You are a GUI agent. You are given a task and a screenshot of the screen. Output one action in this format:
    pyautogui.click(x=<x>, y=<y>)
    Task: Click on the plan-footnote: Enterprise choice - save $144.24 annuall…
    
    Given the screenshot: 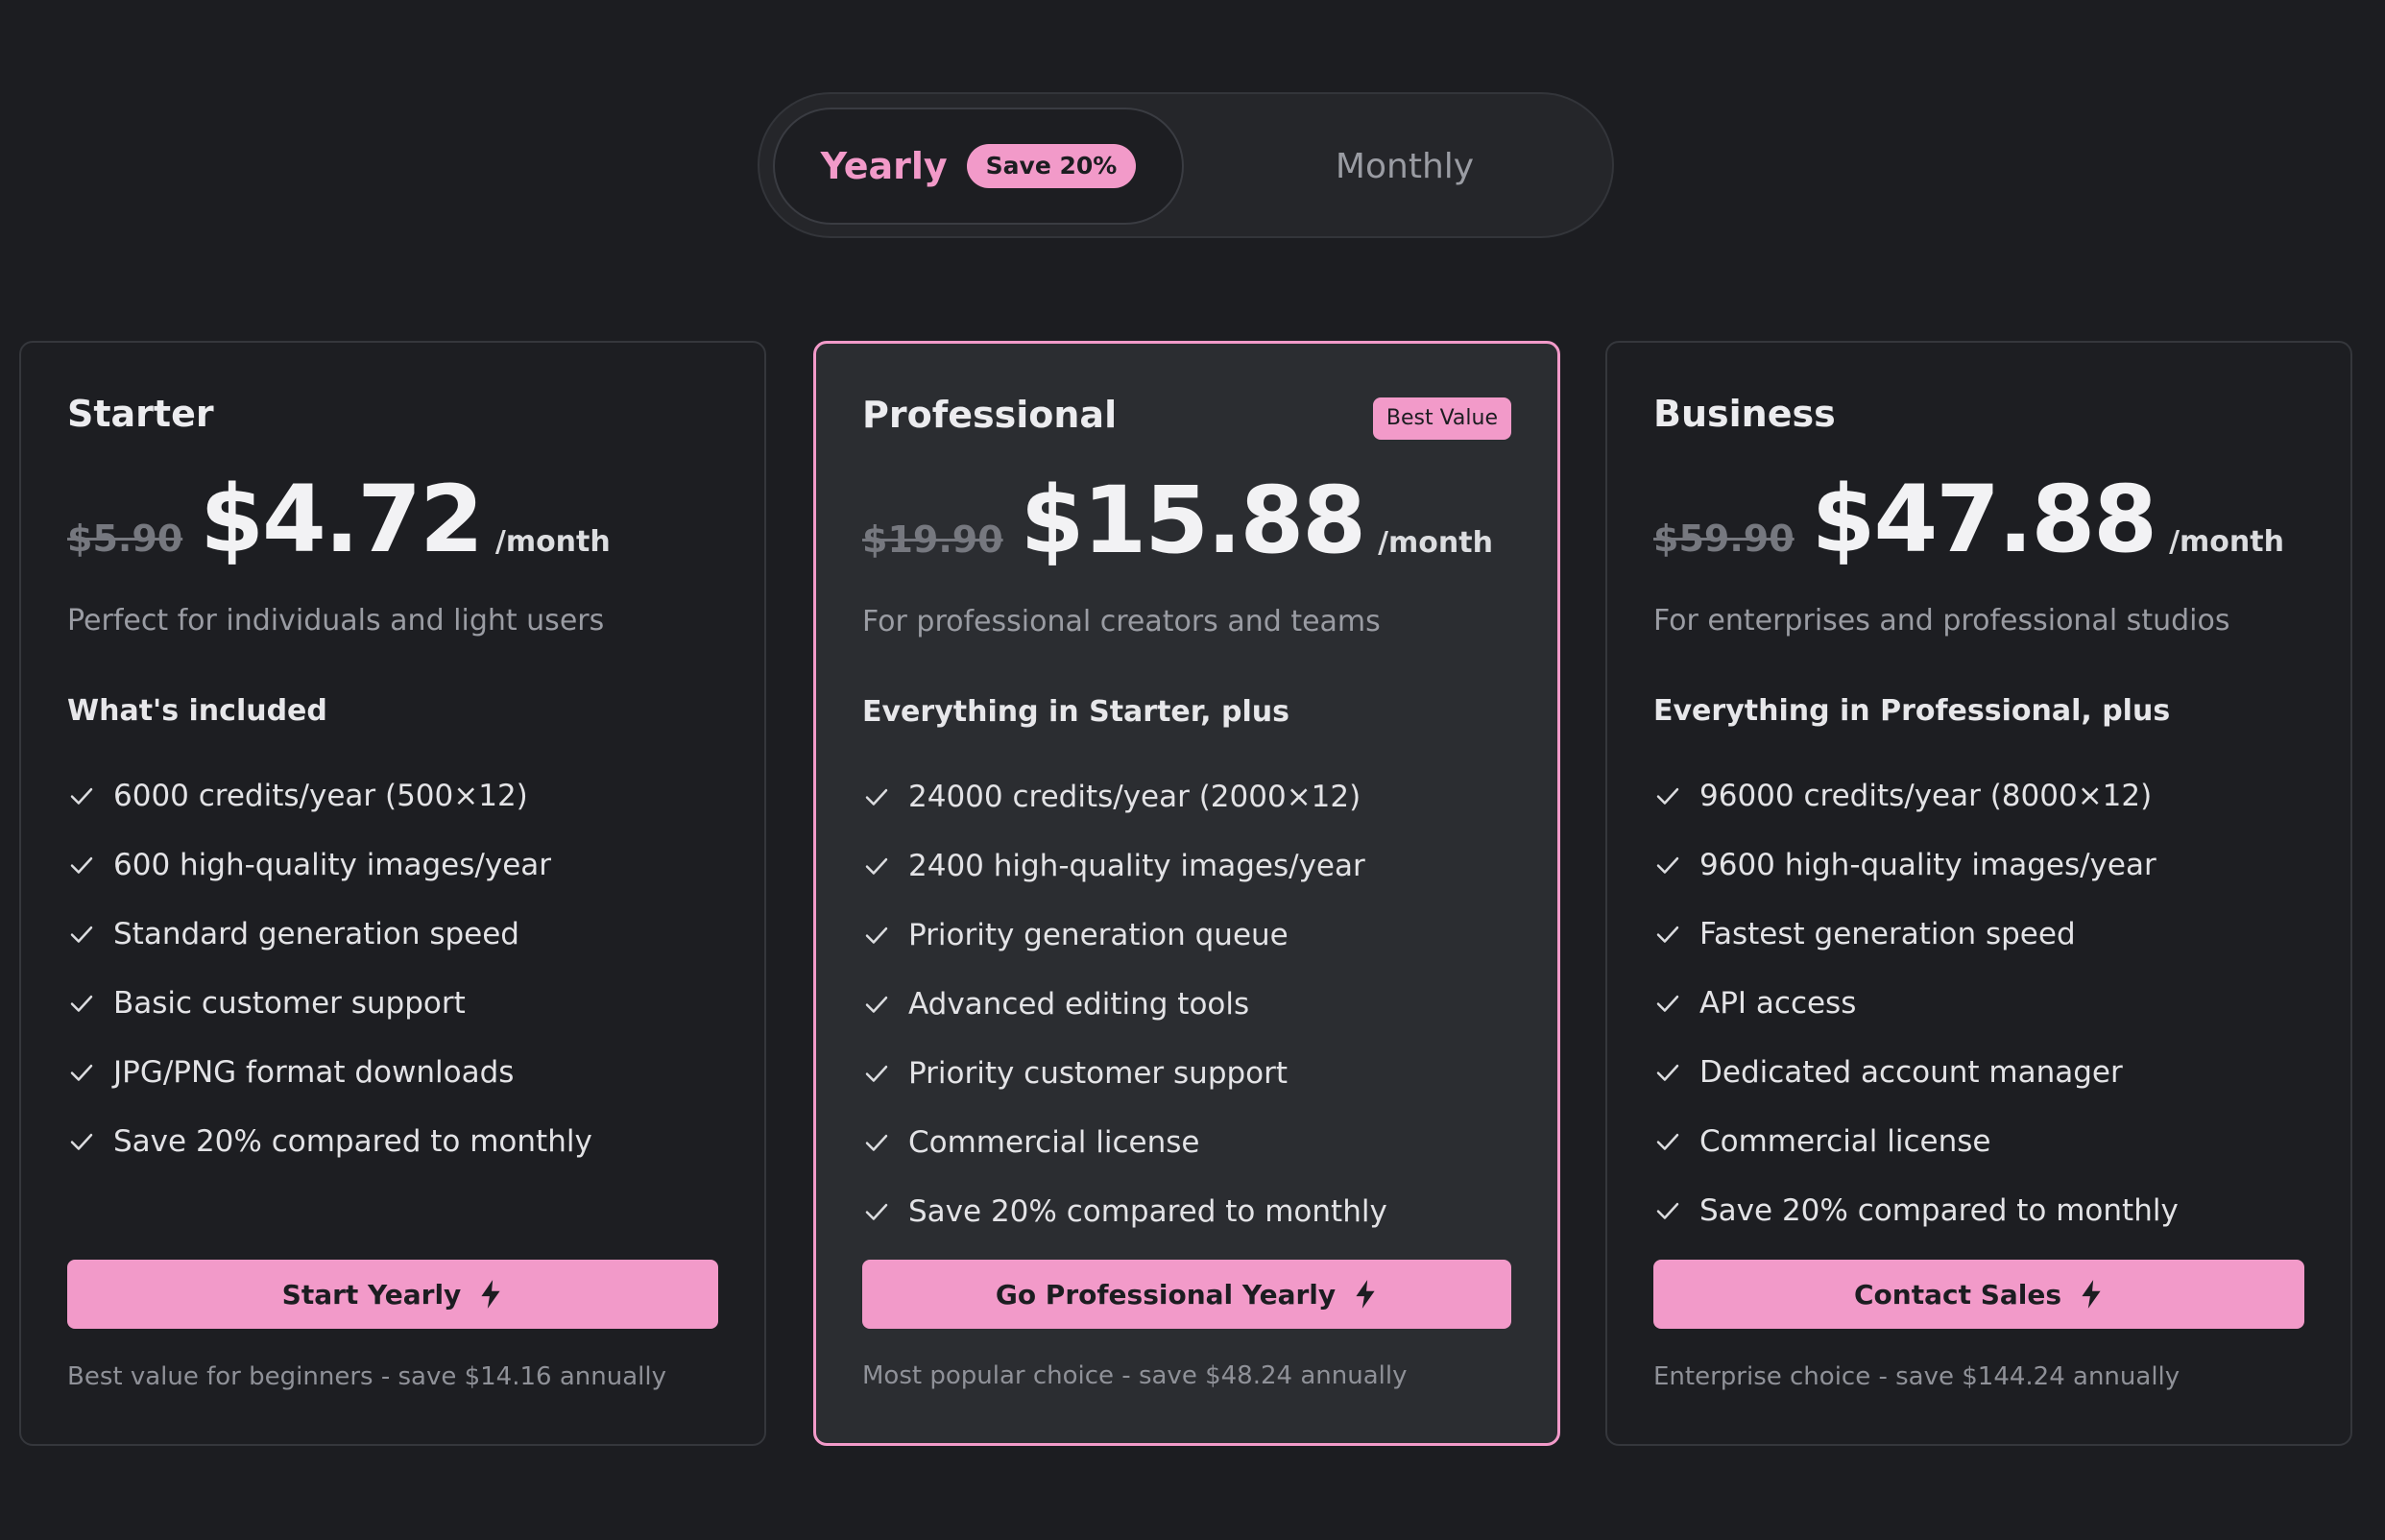 What is the action you would take?
    pyautogui.click(x=1917, y=1377)
    